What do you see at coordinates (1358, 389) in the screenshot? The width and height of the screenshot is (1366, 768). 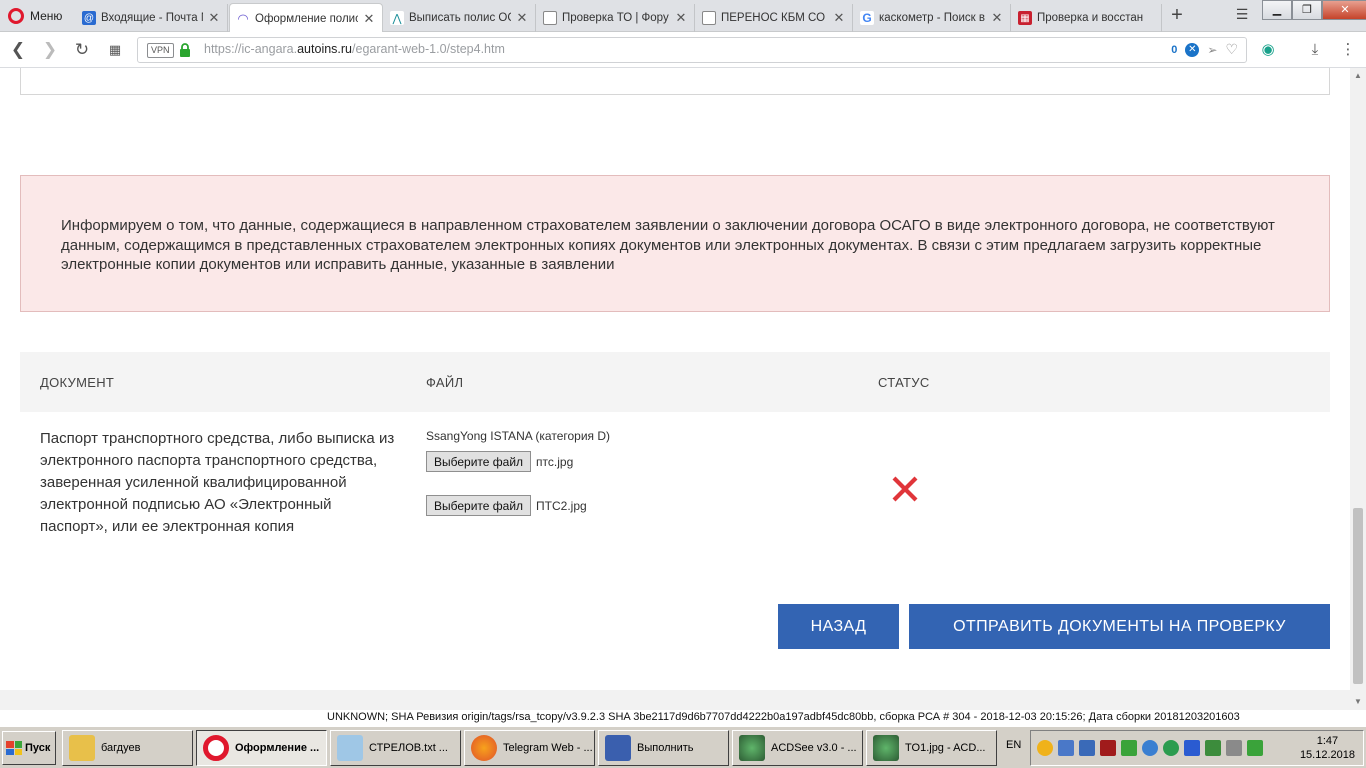 I see `page-scrollbar: ▲ ▼` at bounding box center [1358, 389].